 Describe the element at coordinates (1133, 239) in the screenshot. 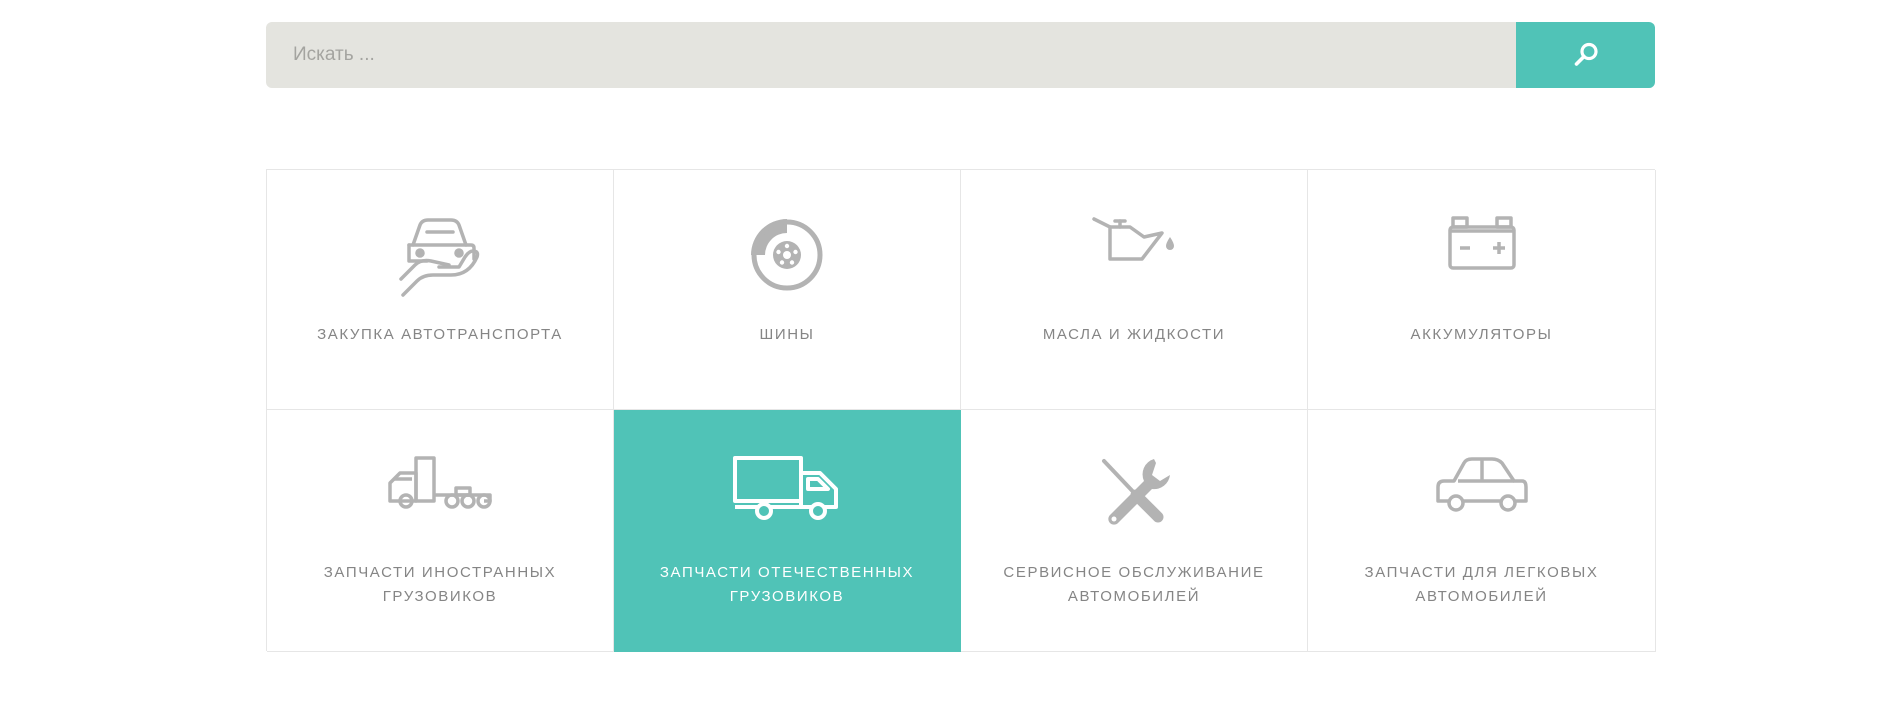

I see `oil-can-icon` at that location.